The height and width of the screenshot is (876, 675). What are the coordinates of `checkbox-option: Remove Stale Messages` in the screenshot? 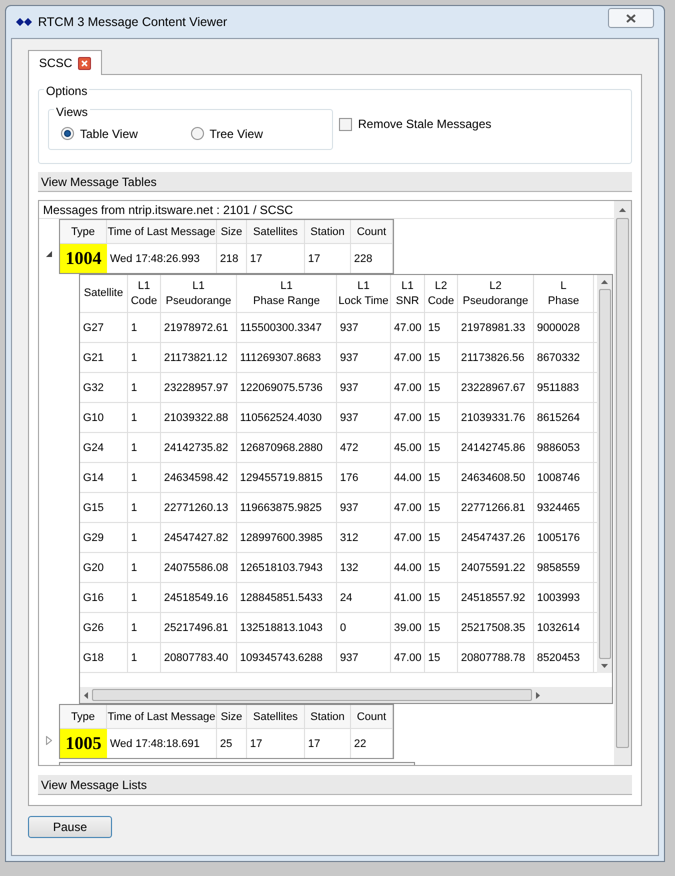 It's located at (415, 124).